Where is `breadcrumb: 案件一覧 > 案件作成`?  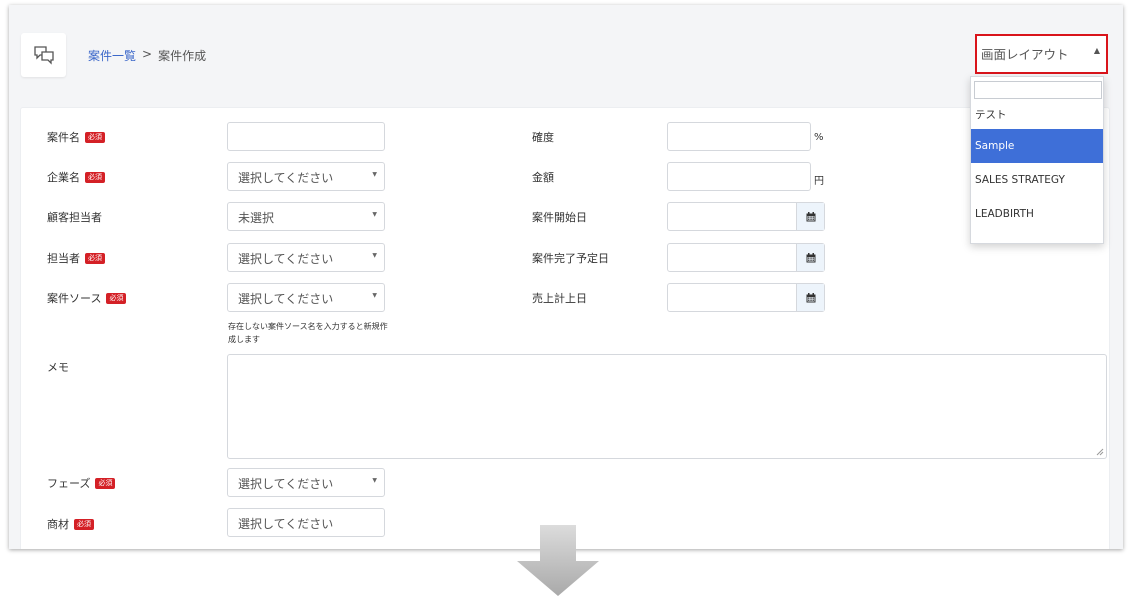 breadcrumb: 案件一覧 > 案件作成 is located at coordinates (147, 55).